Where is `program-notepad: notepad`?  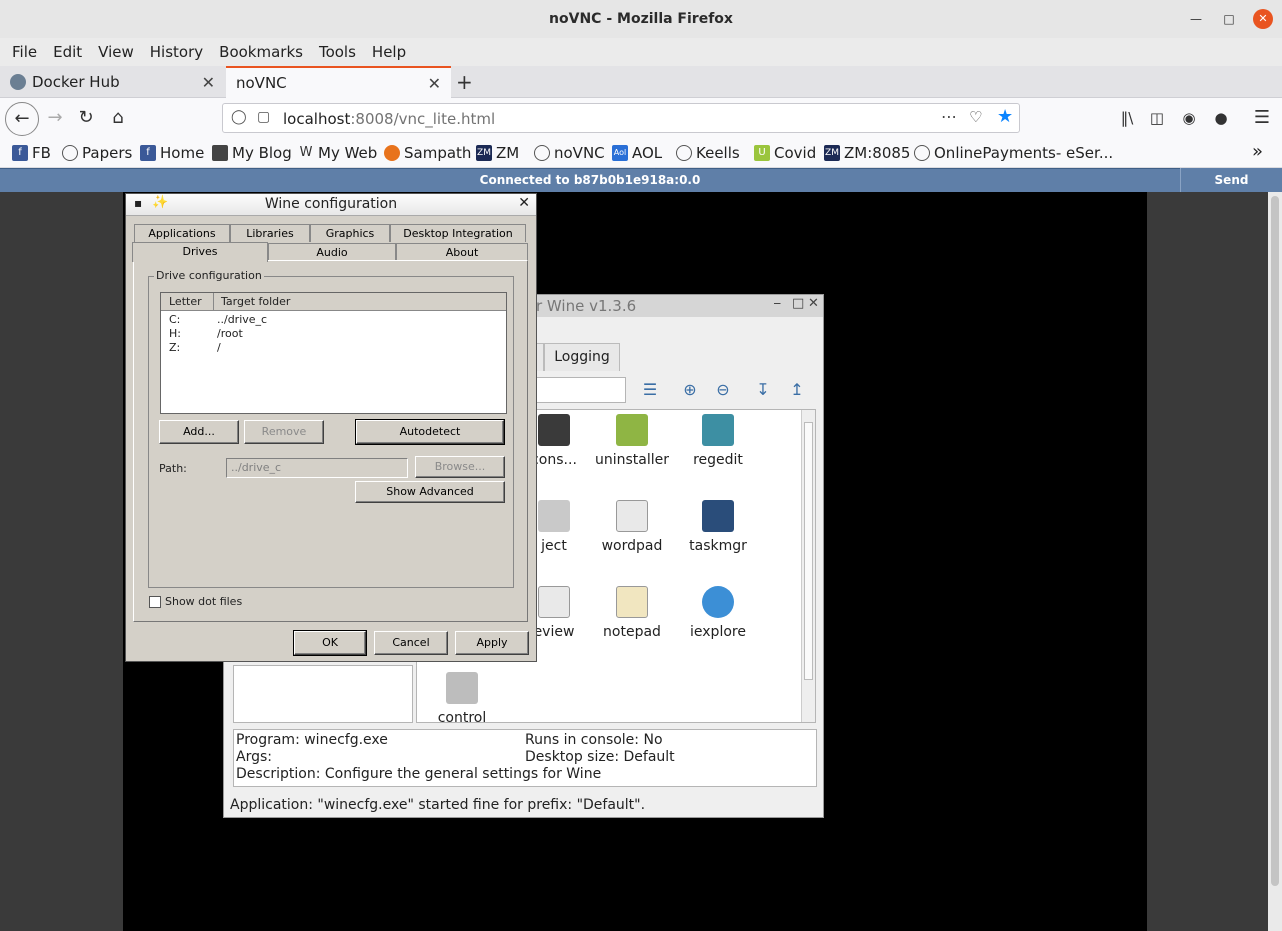
program-notepad: notepad is located at coordinates (632, 613).